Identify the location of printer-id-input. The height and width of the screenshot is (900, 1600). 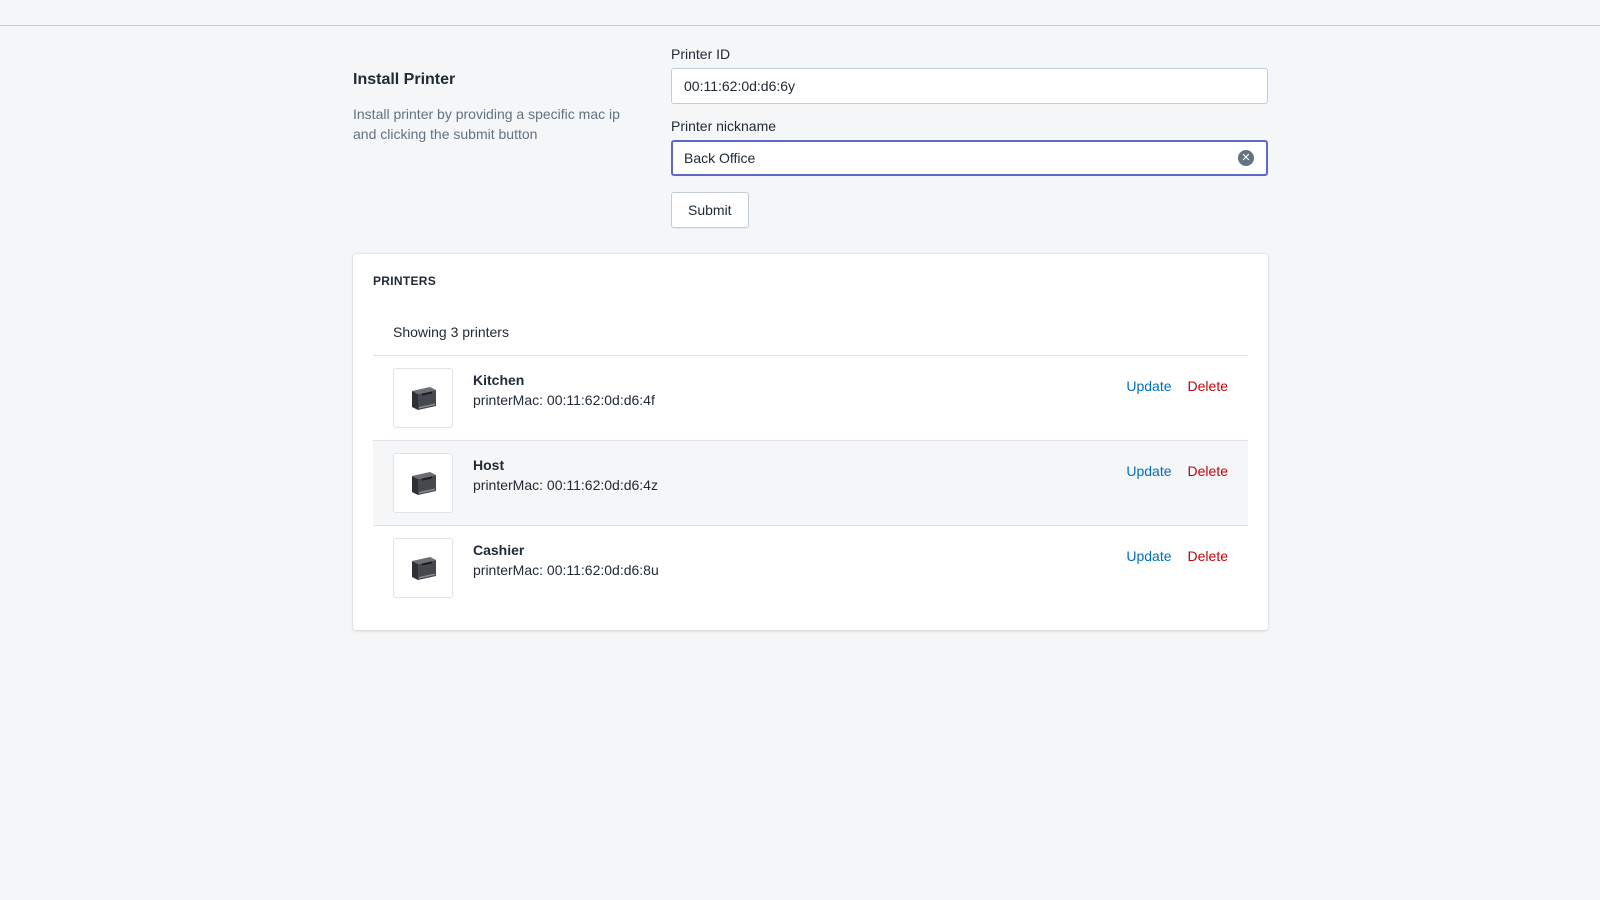
(969, 86).